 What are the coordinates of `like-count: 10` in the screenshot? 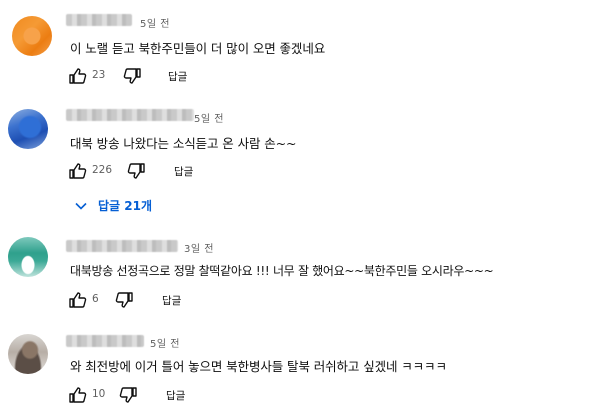 It's located at (99, 394).